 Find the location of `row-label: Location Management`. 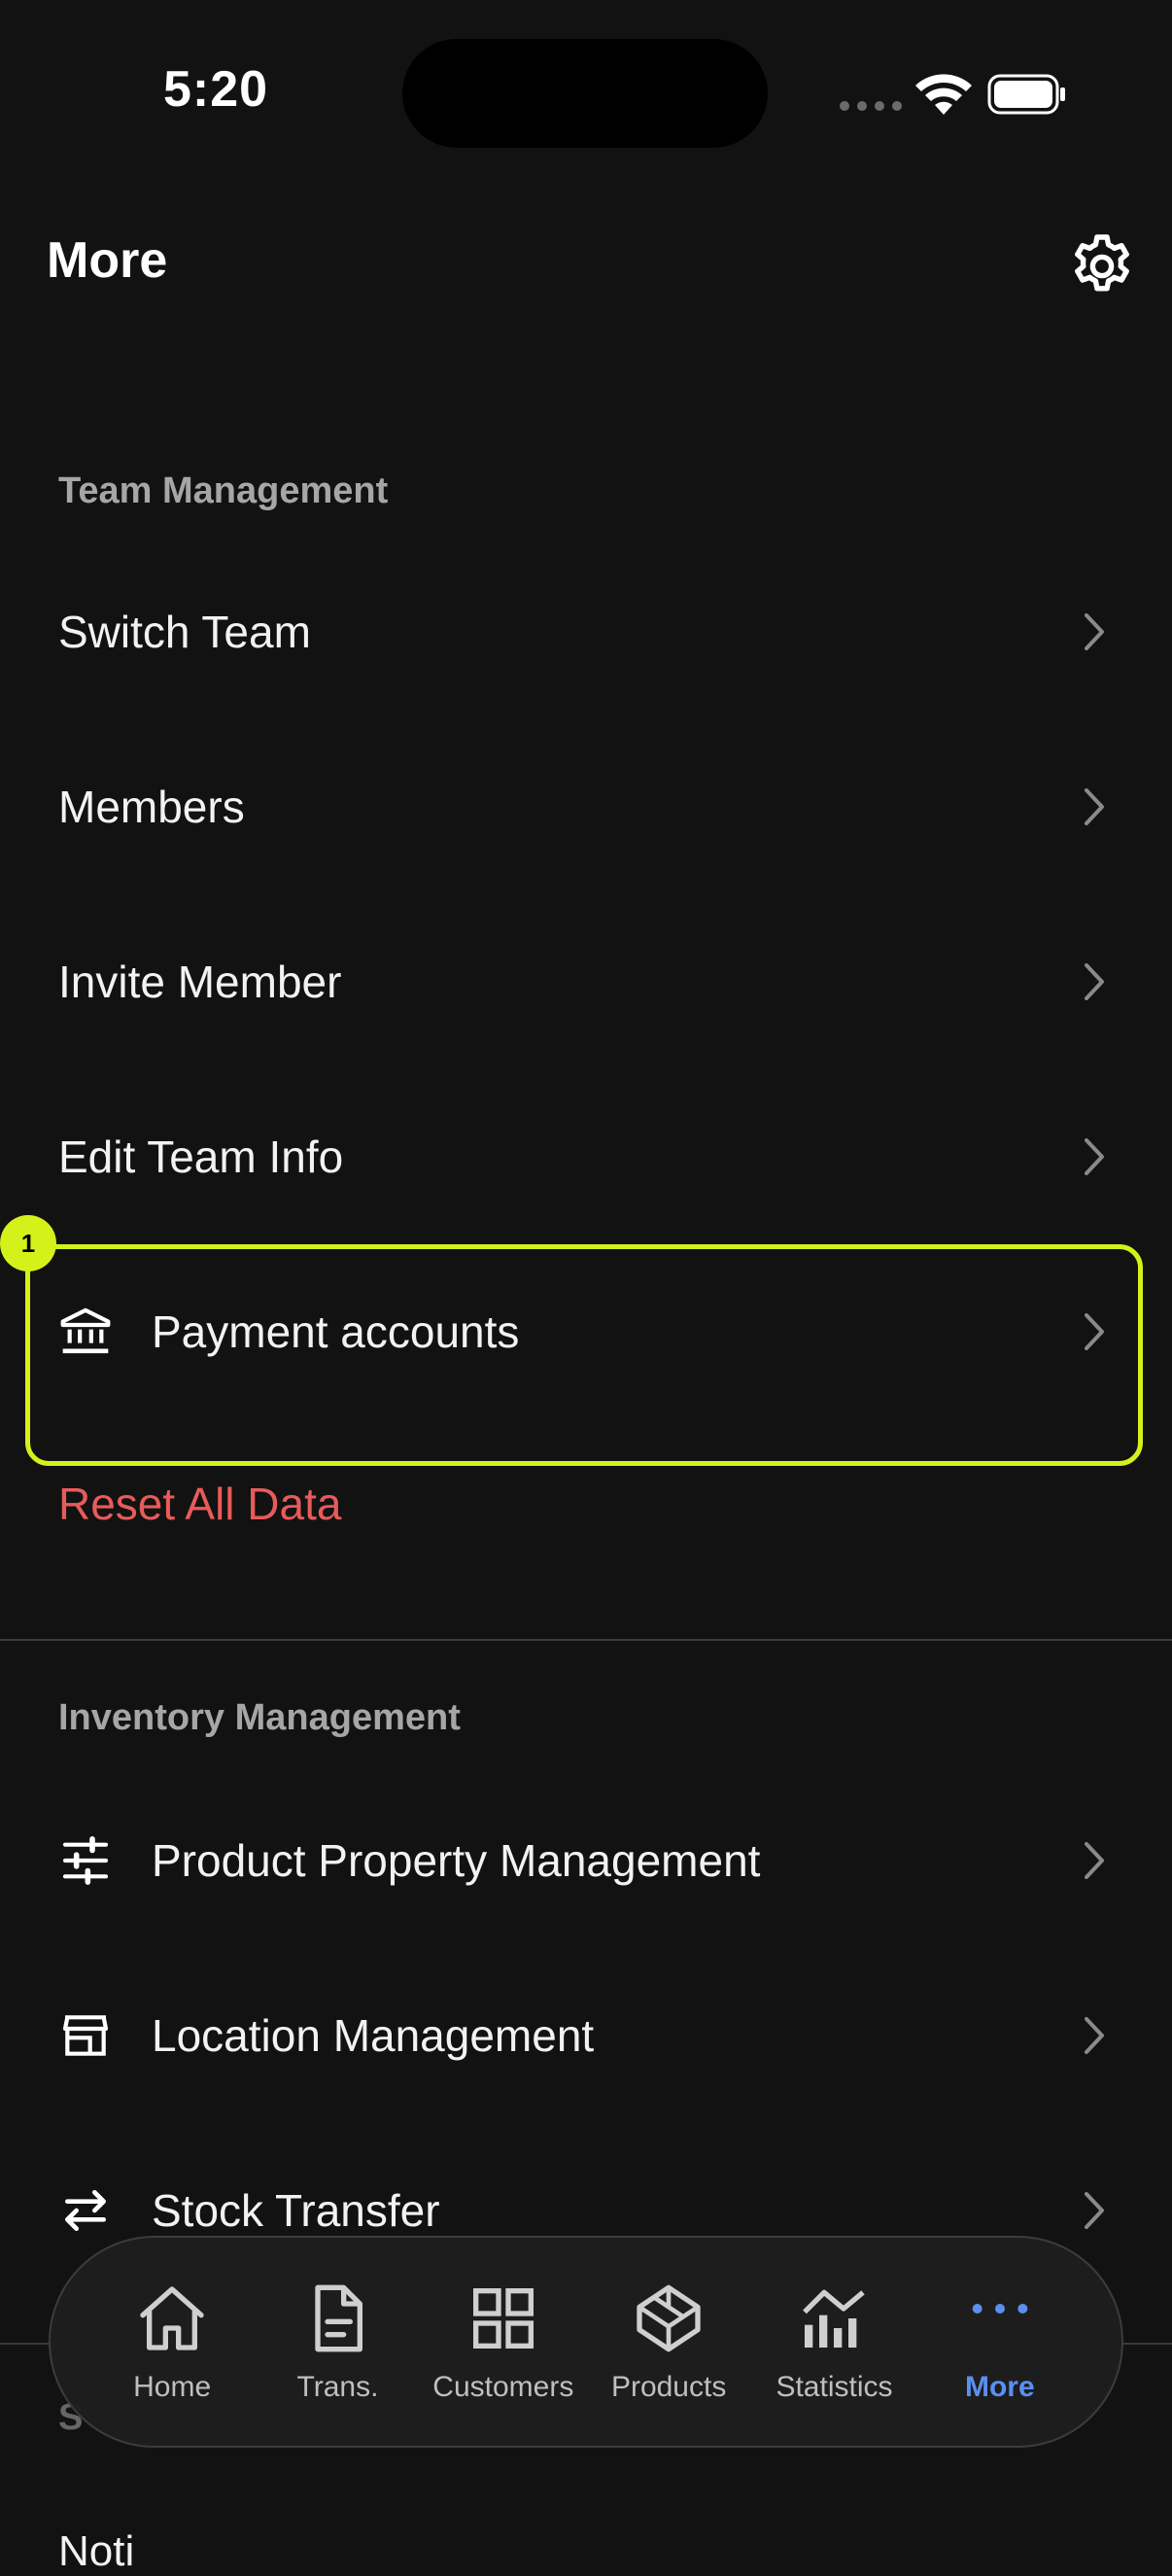

row-label: Location Management is located at coordinates (374, 2035).